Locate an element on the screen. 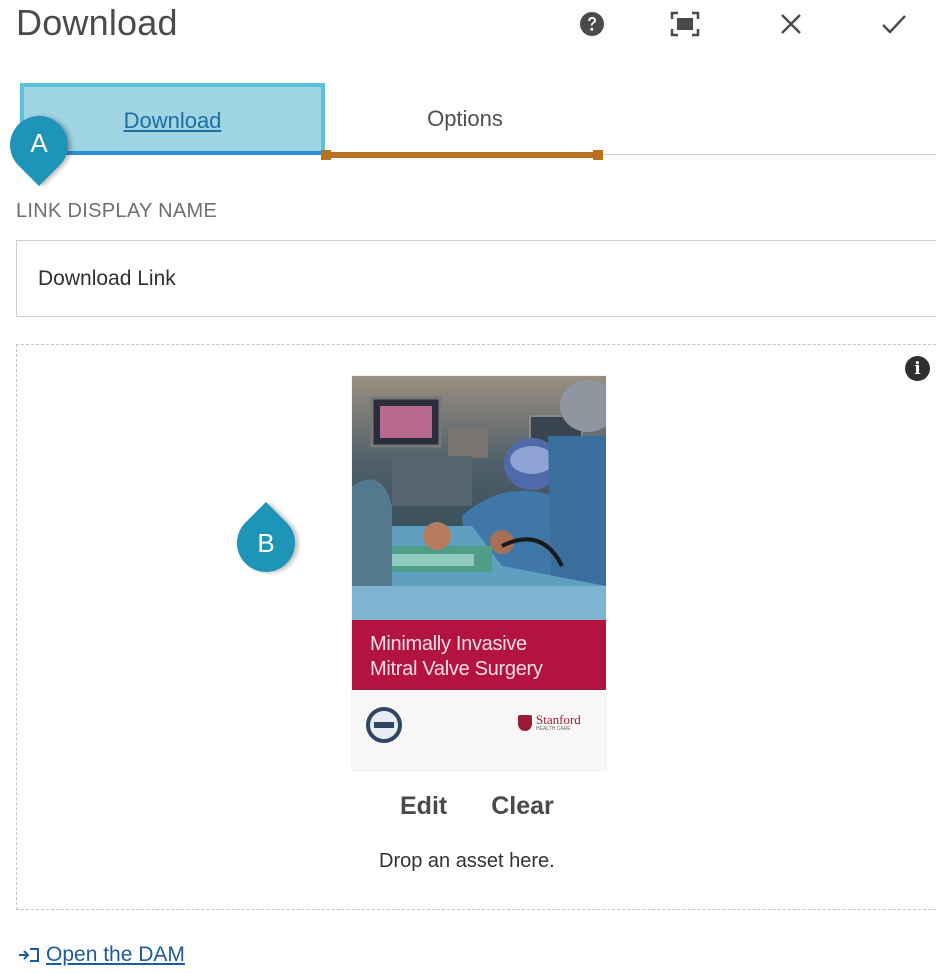  award-seal-logo is located at coordinates (384, 725).